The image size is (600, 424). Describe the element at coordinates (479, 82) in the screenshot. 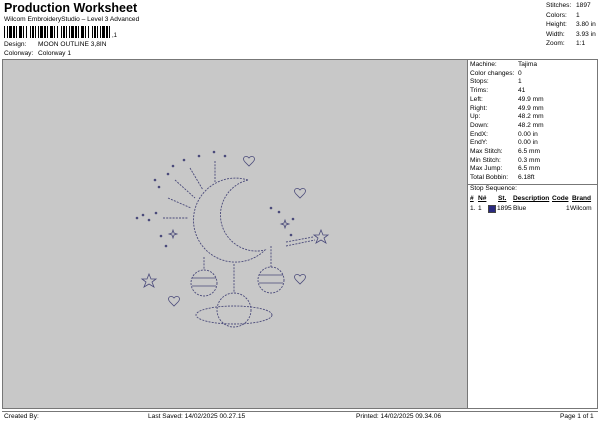

I see `machine-info-label: Stops:` at that location.